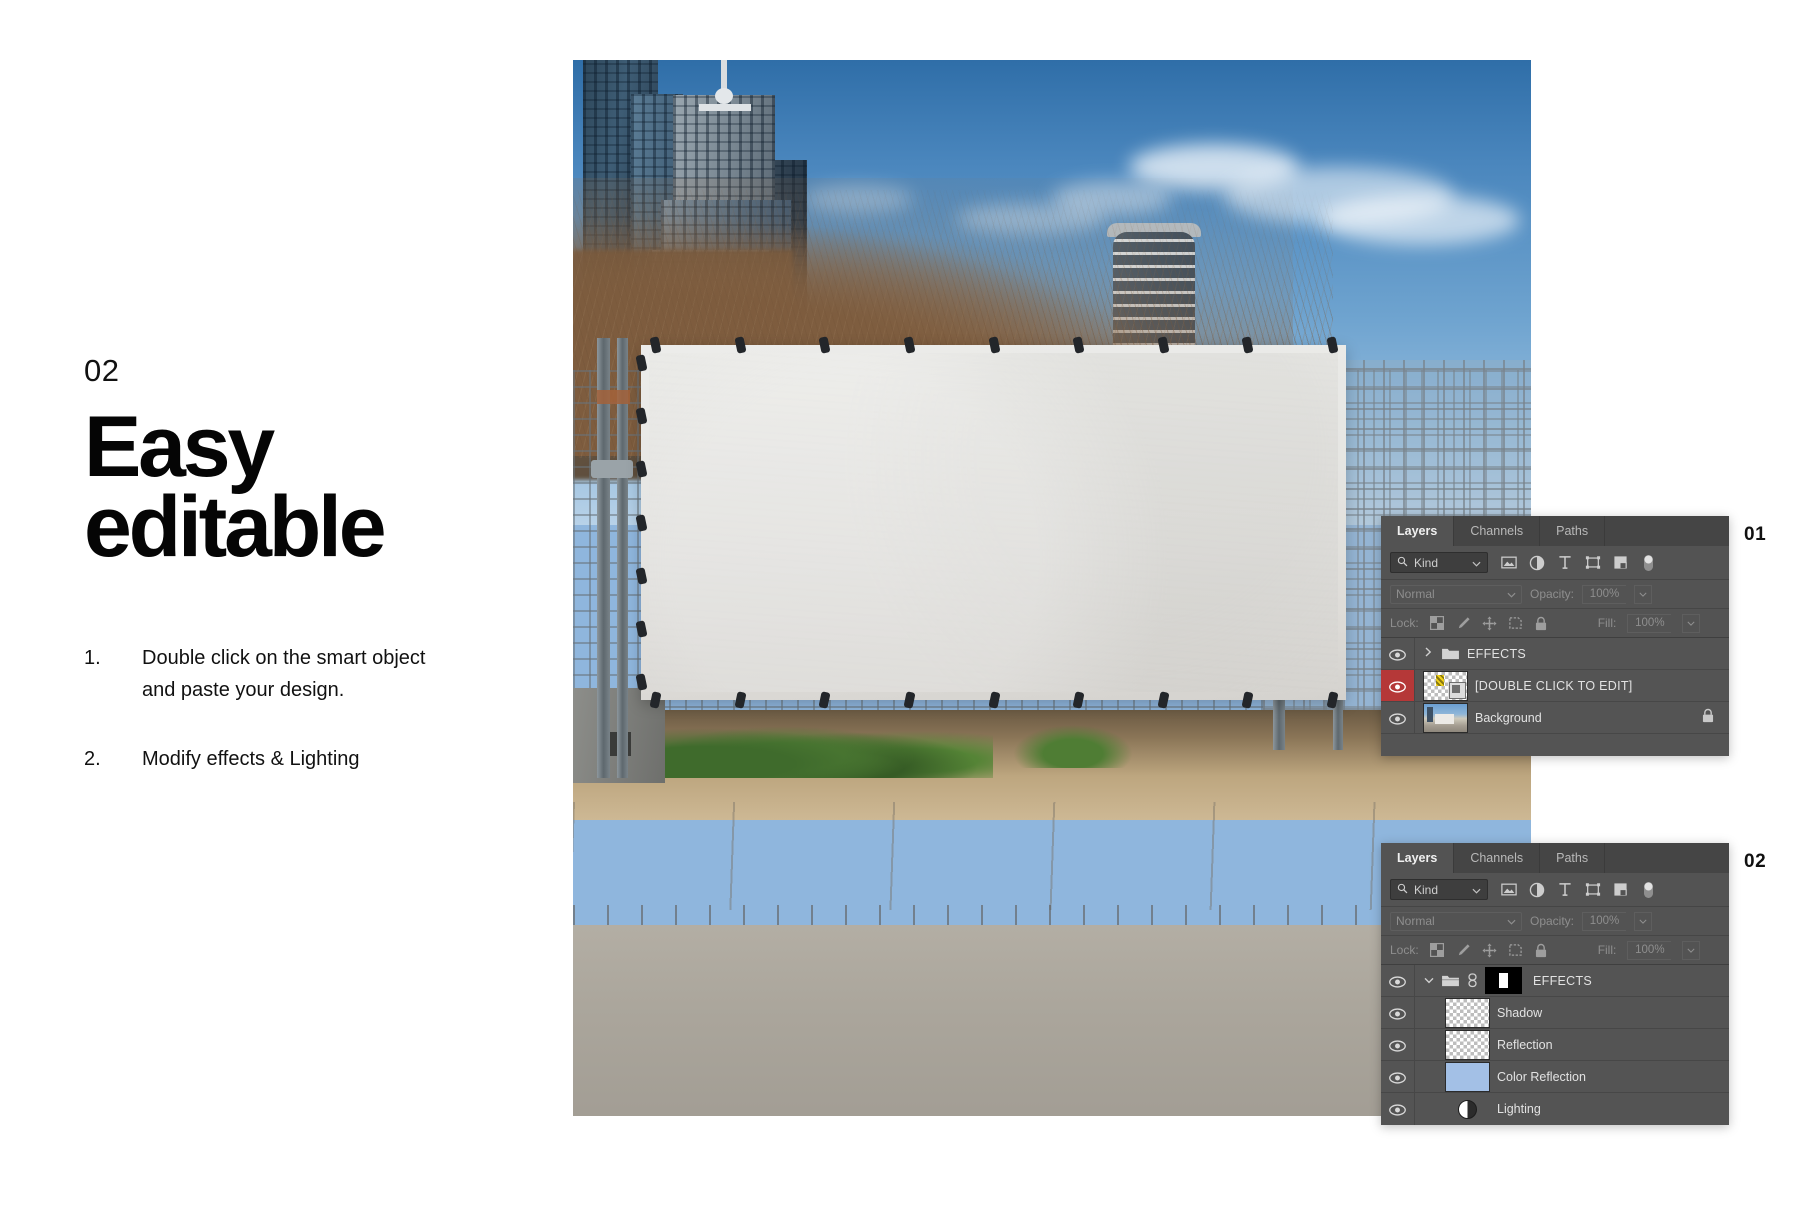 This screenshot has width=1820, height=1214. I want to click on layer-row-body: Background, so click(1572, 717).